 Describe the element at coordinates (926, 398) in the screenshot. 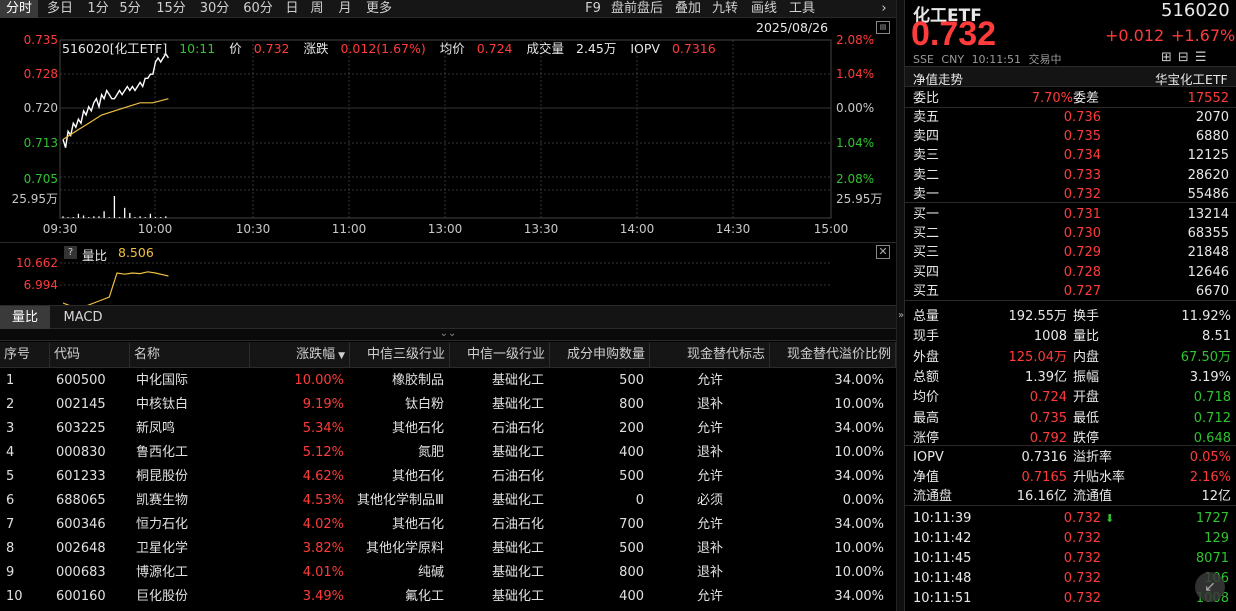

I see `stat-label: 均价` at that location.